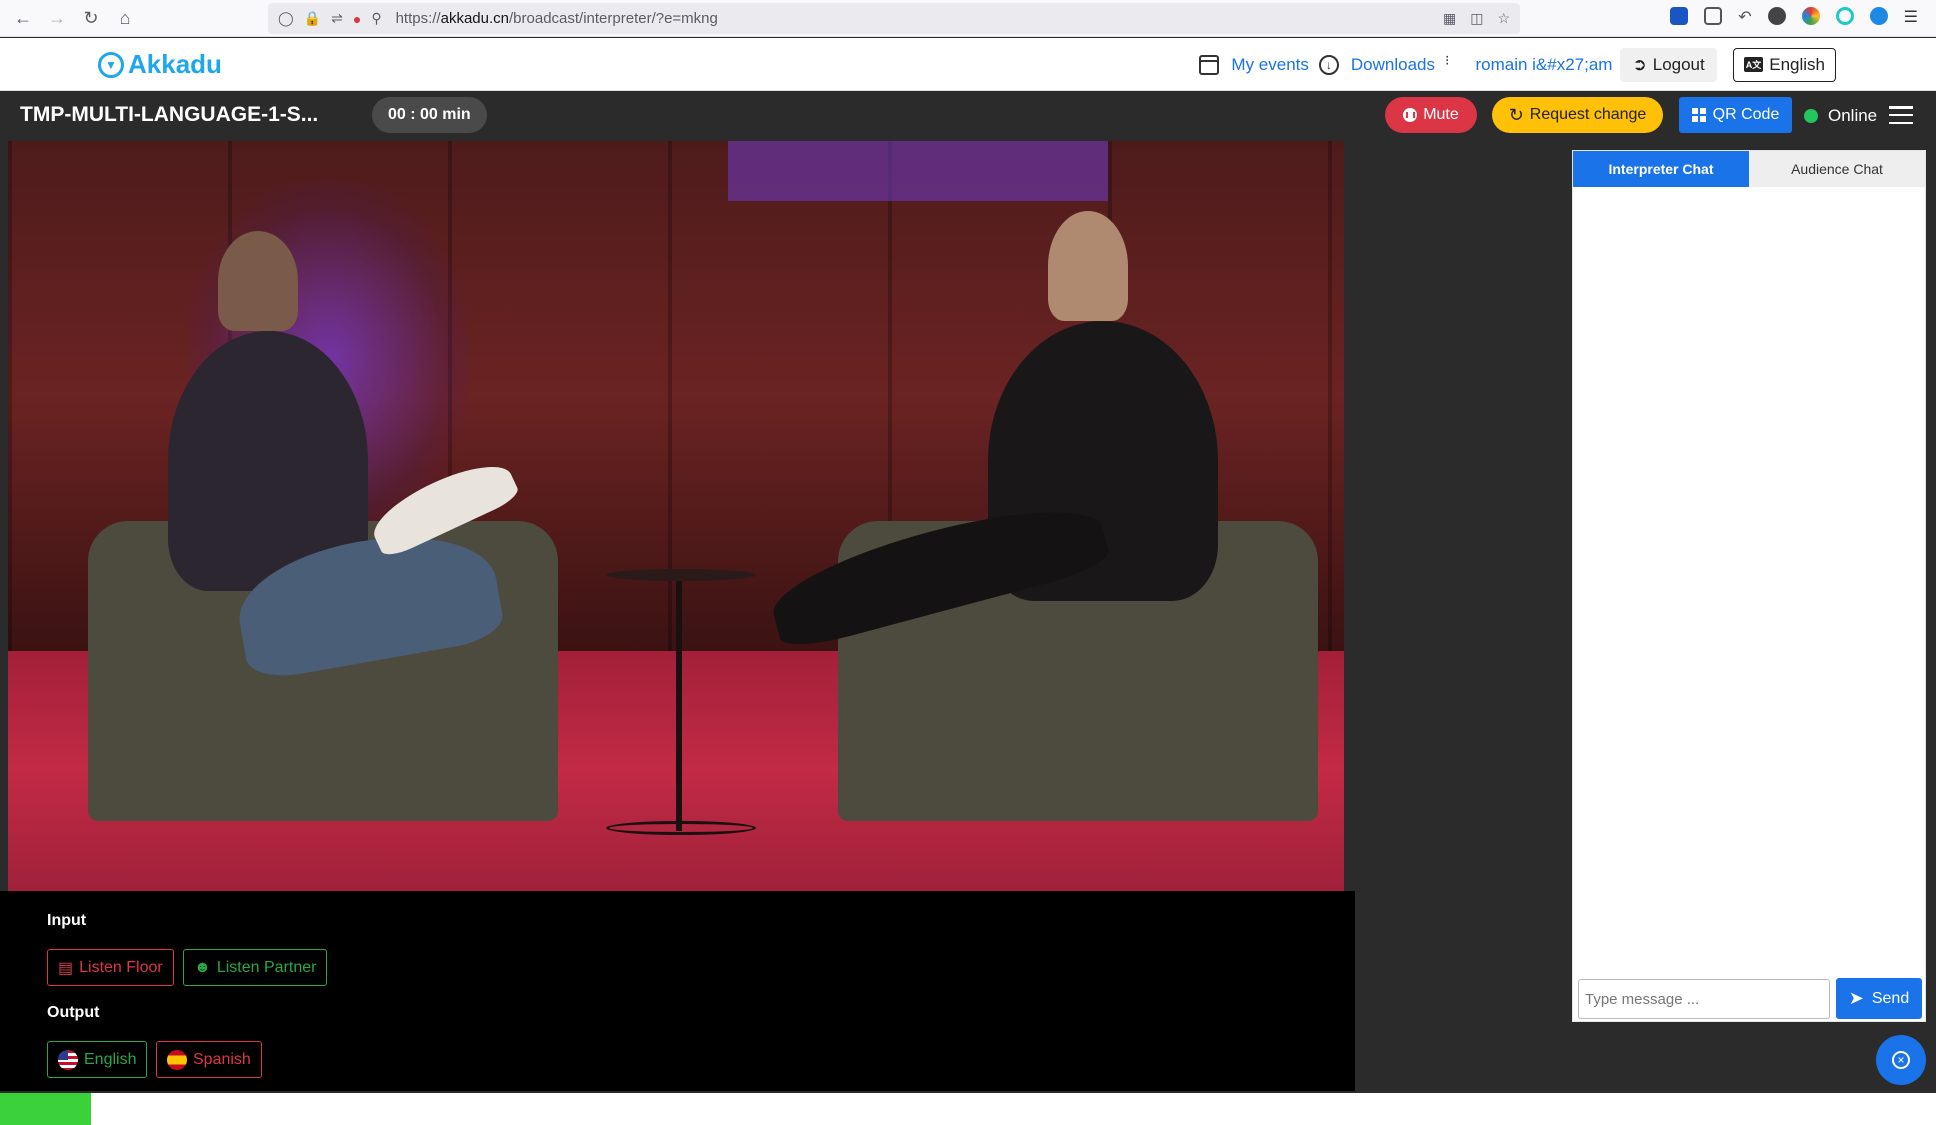  Describe the element at coordinates (1447, 60) in the screenshot. I see `downloads-dropdown-icon: ⁝` at that location.